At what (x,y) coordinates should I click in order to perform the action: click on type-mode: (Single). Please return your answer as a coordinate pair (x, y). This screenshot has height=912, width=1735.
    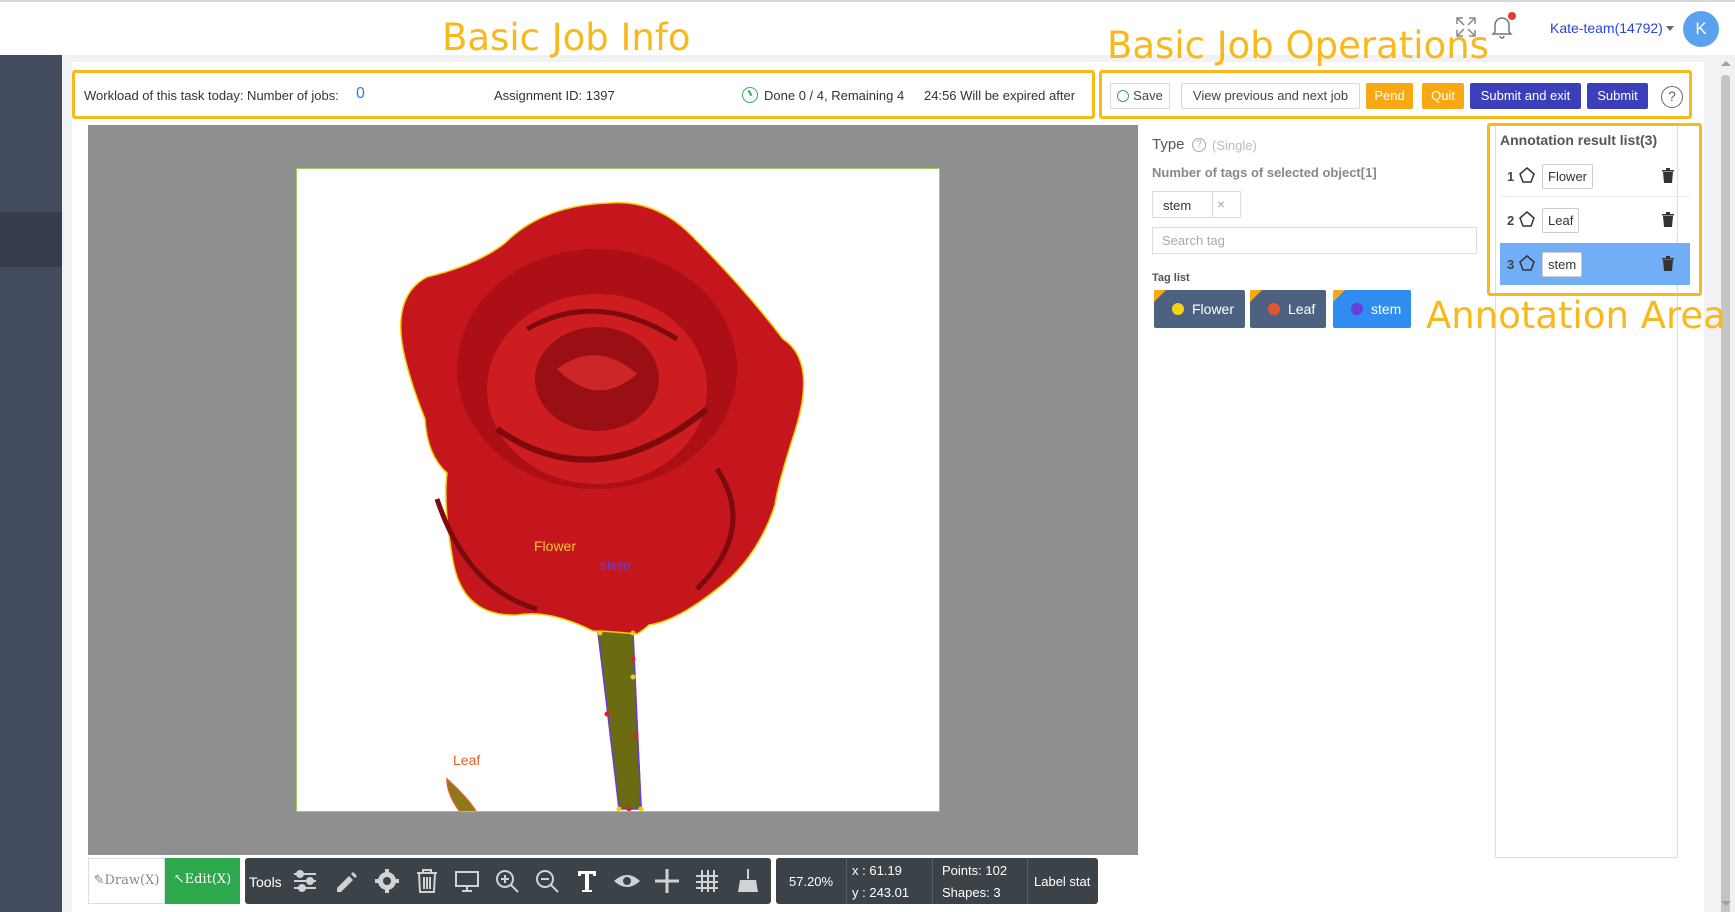
    Looking at the image, I should click on (1234, 145).